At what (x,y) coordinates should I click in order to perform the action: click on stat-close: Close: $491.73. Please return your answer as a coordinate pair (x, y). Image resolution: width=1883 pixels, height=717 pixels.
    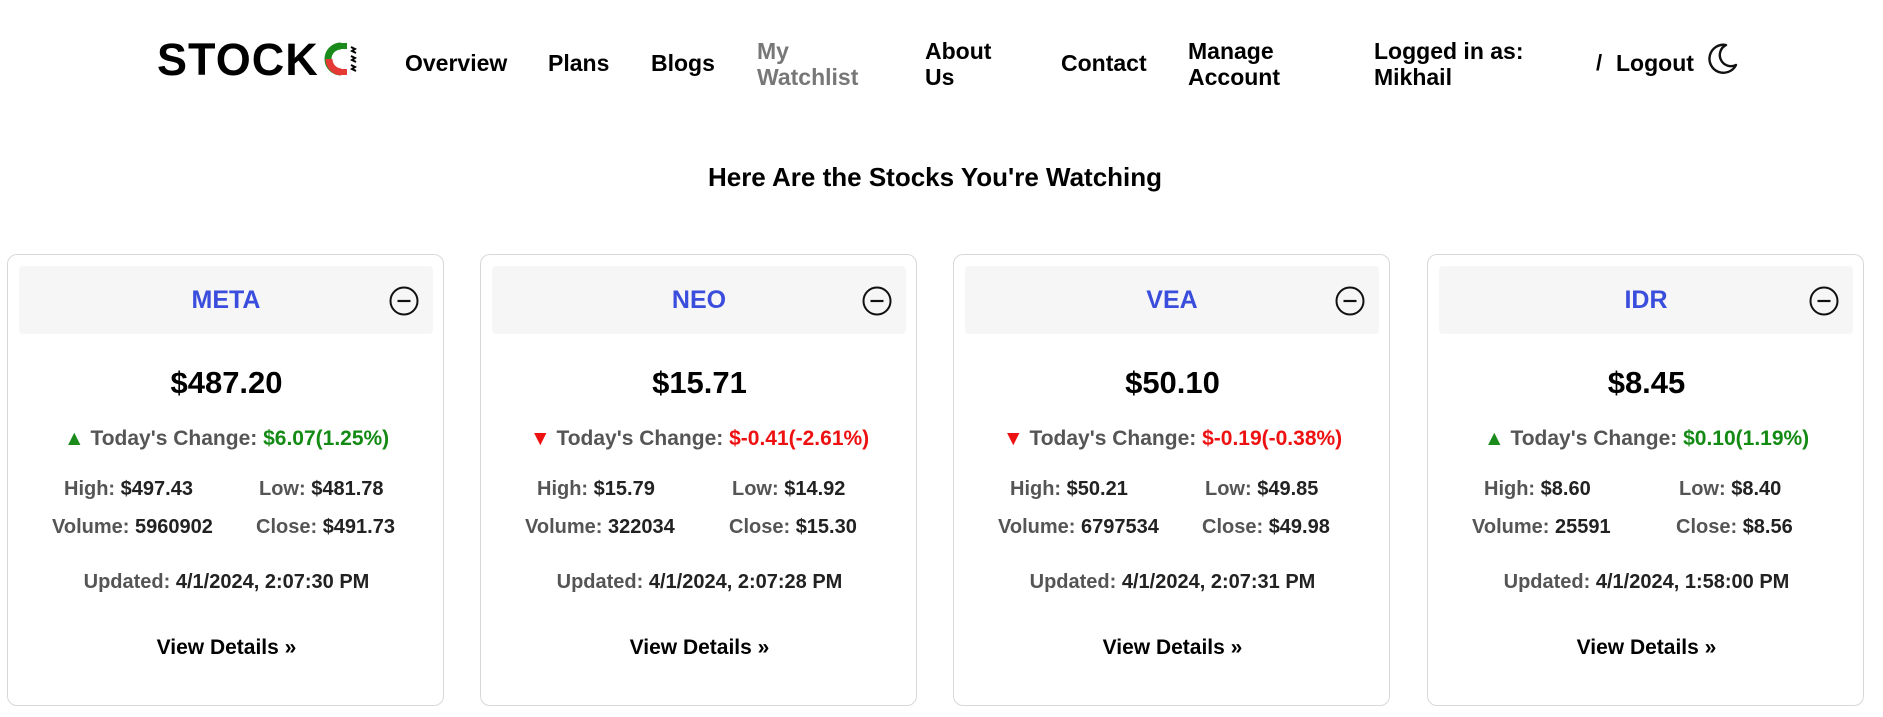
    Looking at the image, I should click on (325, 527).